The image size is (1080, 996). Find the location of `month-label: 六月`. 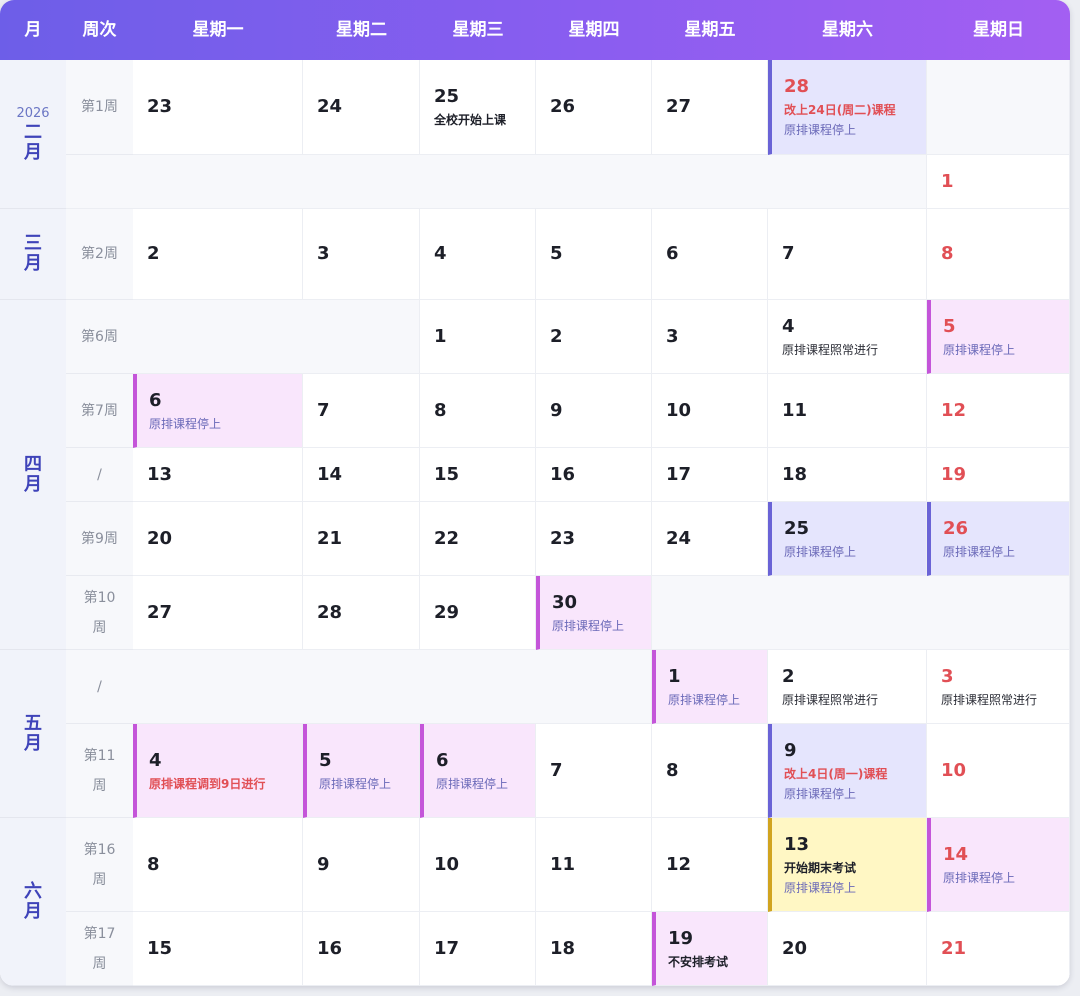

month-label: 六月 is located at coordinates (33, 901).